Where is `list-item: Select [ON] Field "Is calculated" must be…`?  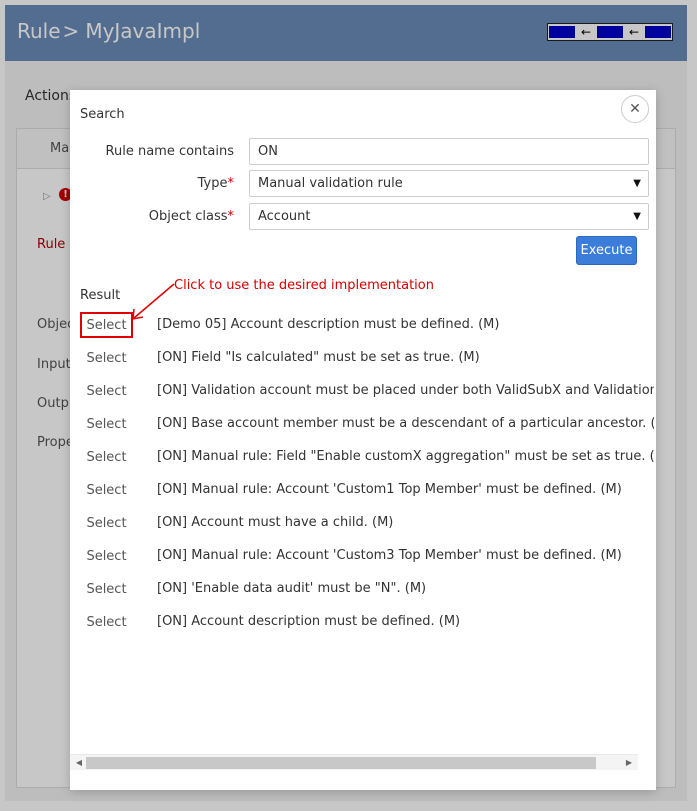 list-item: Select [ON] Field "Is calculated" must be… is located at coordinates (367, 361).